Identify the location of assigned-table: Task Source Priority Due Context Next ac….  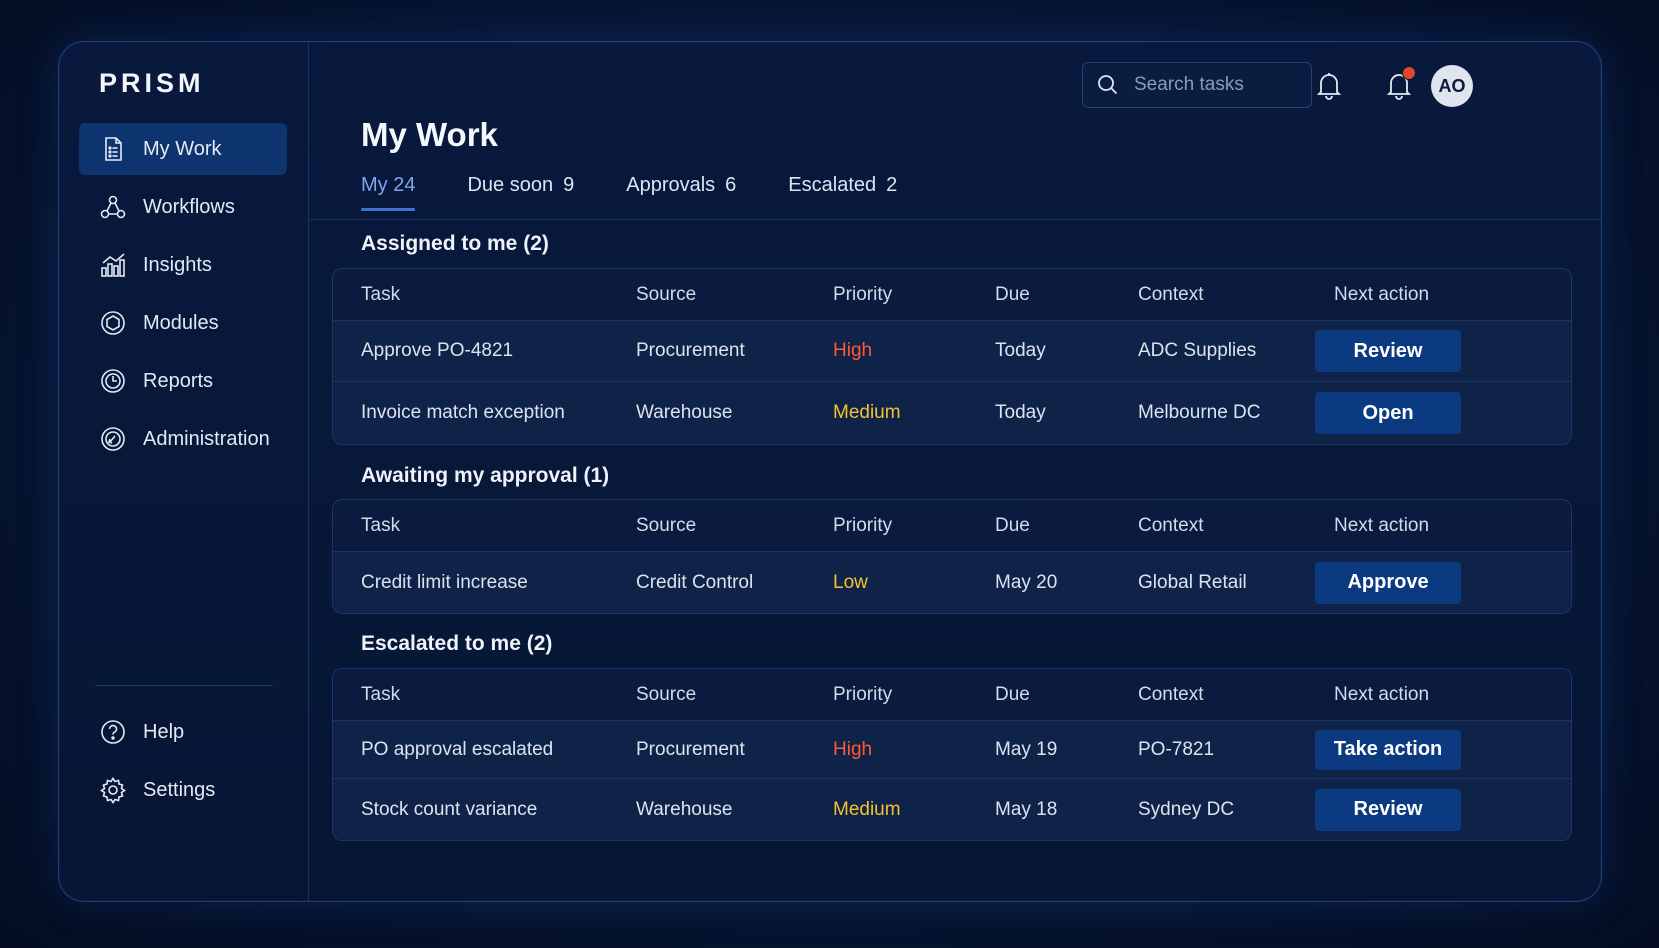
(952, 356).